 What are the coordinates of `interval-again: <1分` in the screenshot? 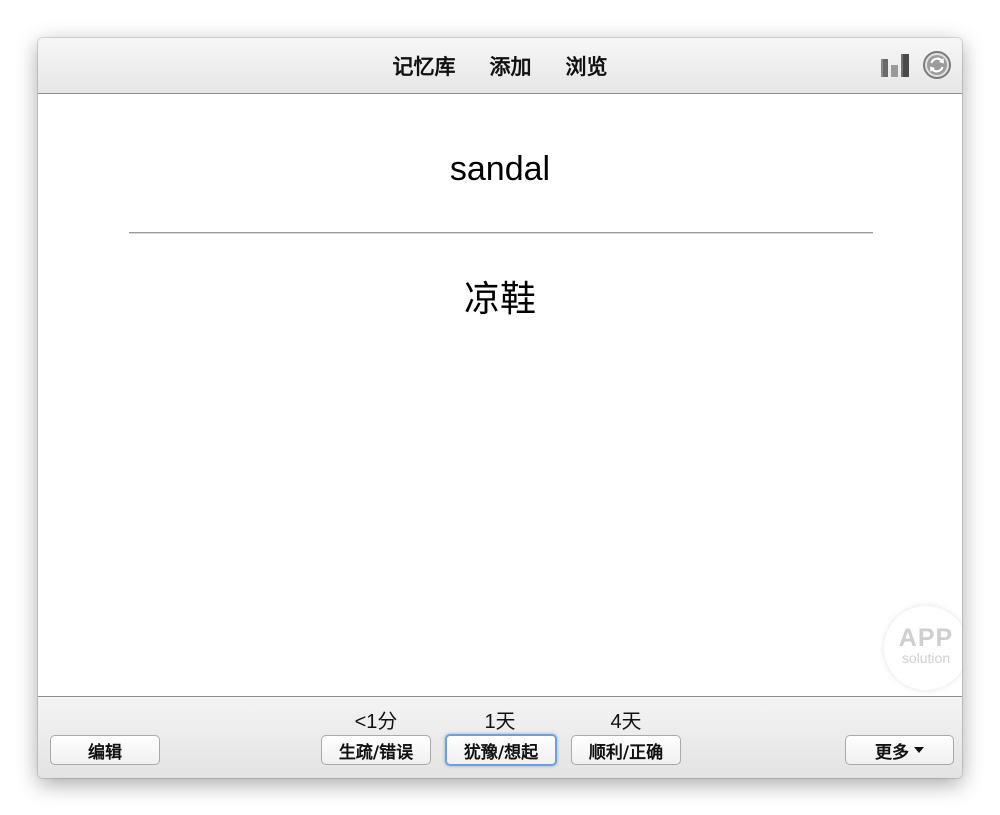 It's located at (376, 722).